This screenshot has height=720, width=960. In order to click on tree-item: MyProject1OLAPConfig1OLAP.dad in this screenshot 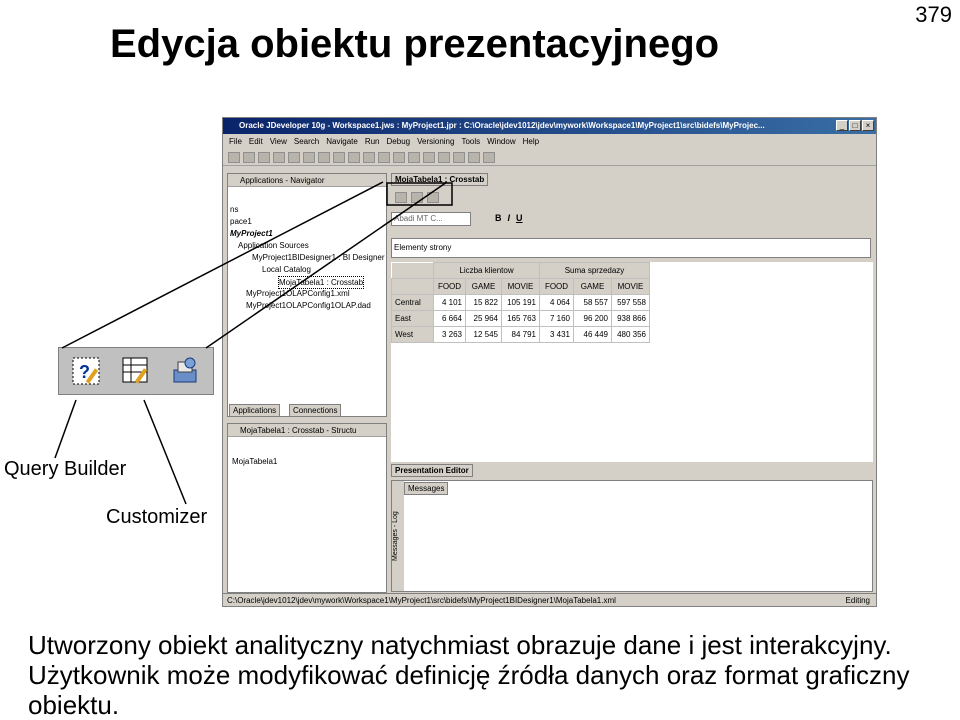, I will do `click(308, 305)`.